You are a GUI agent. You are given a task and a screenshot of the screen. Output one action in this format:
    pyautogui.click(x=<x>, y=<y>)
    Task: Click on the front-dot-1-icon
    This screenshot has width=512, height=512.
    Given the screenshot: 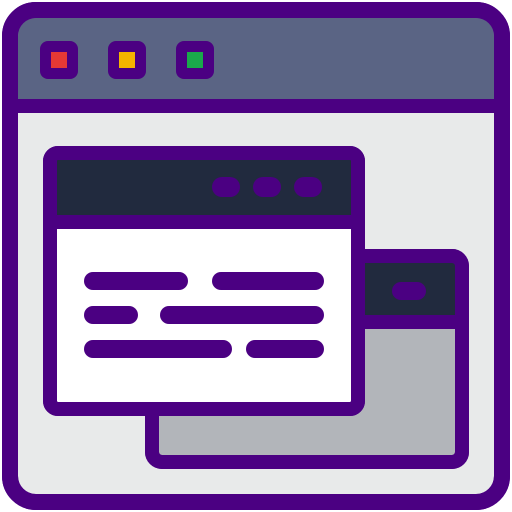 What is the action you would take?
    pyautogui.click(x=226, y=187)
    